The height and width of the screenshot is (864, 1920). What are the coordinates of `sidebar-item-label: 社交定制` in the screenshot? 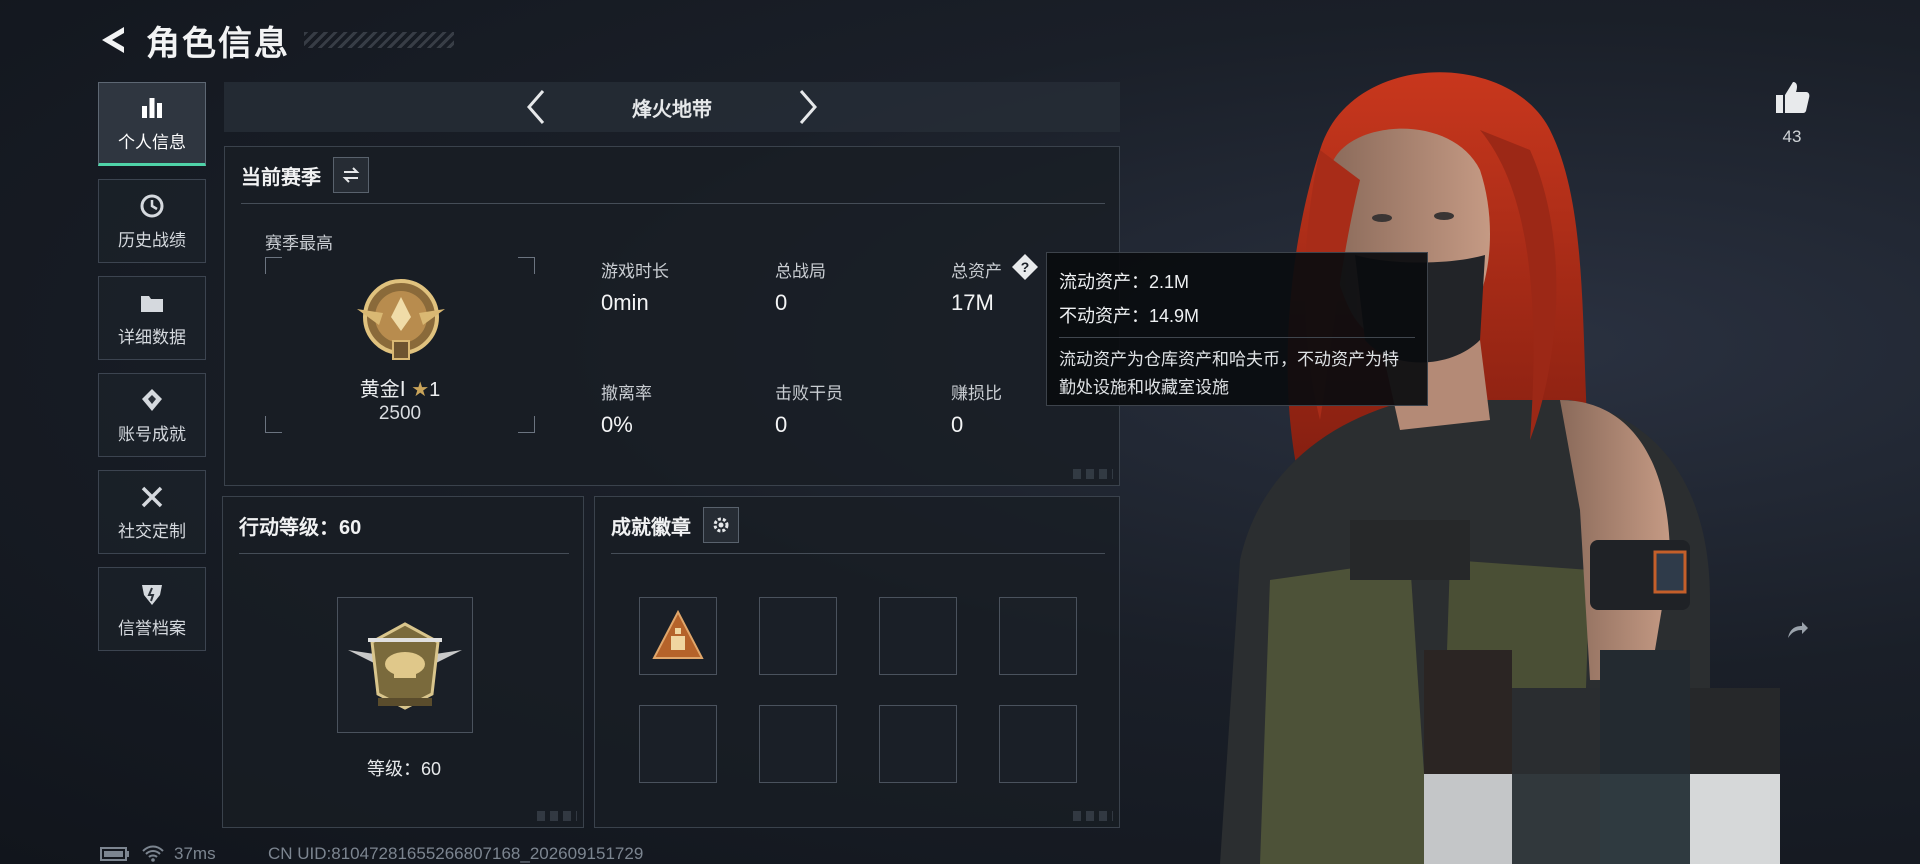 It's located at (152, 531).